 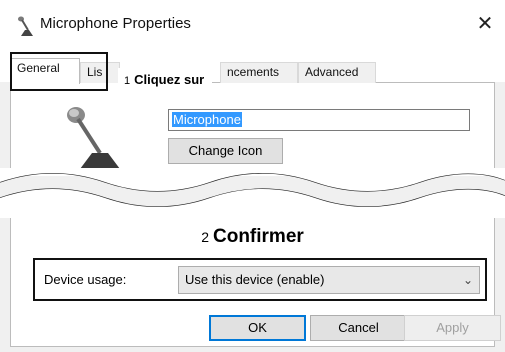 I want to click on callout-1-text: Cliquez sur, so click(x=169, y=79).